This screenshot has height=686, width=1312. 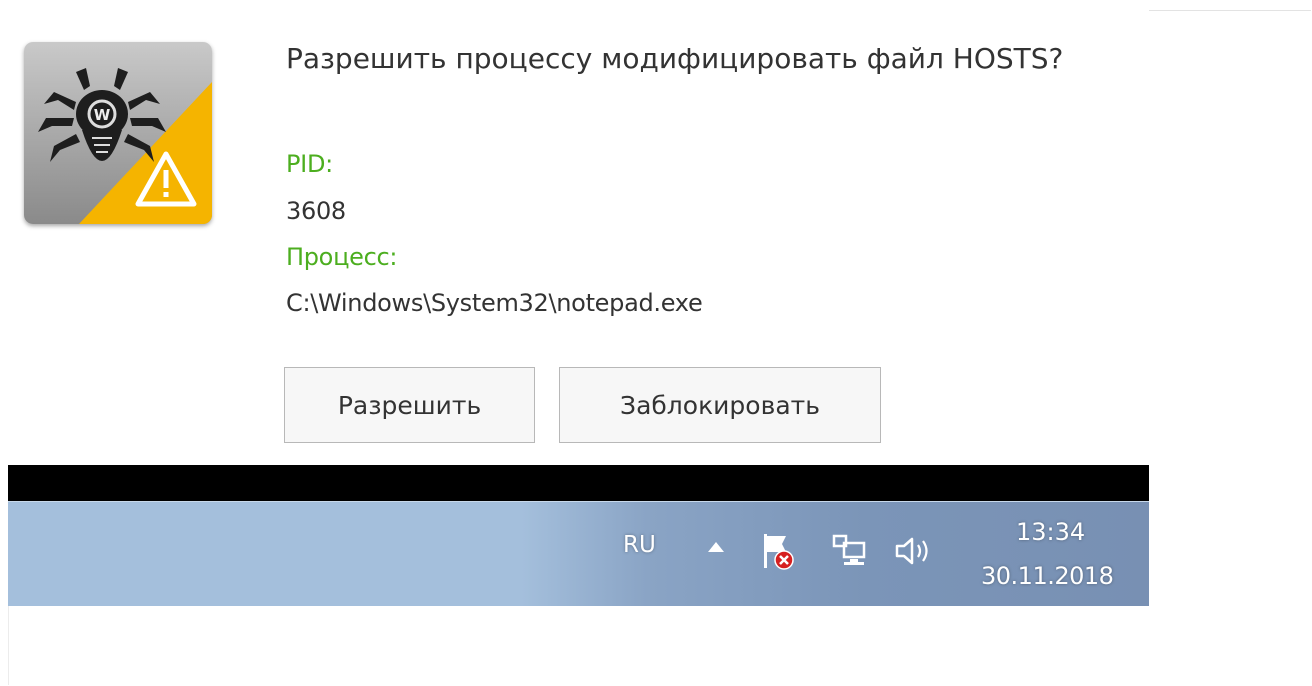 I want to click on clock-time: 13:34, so click(x=1050, y=532).